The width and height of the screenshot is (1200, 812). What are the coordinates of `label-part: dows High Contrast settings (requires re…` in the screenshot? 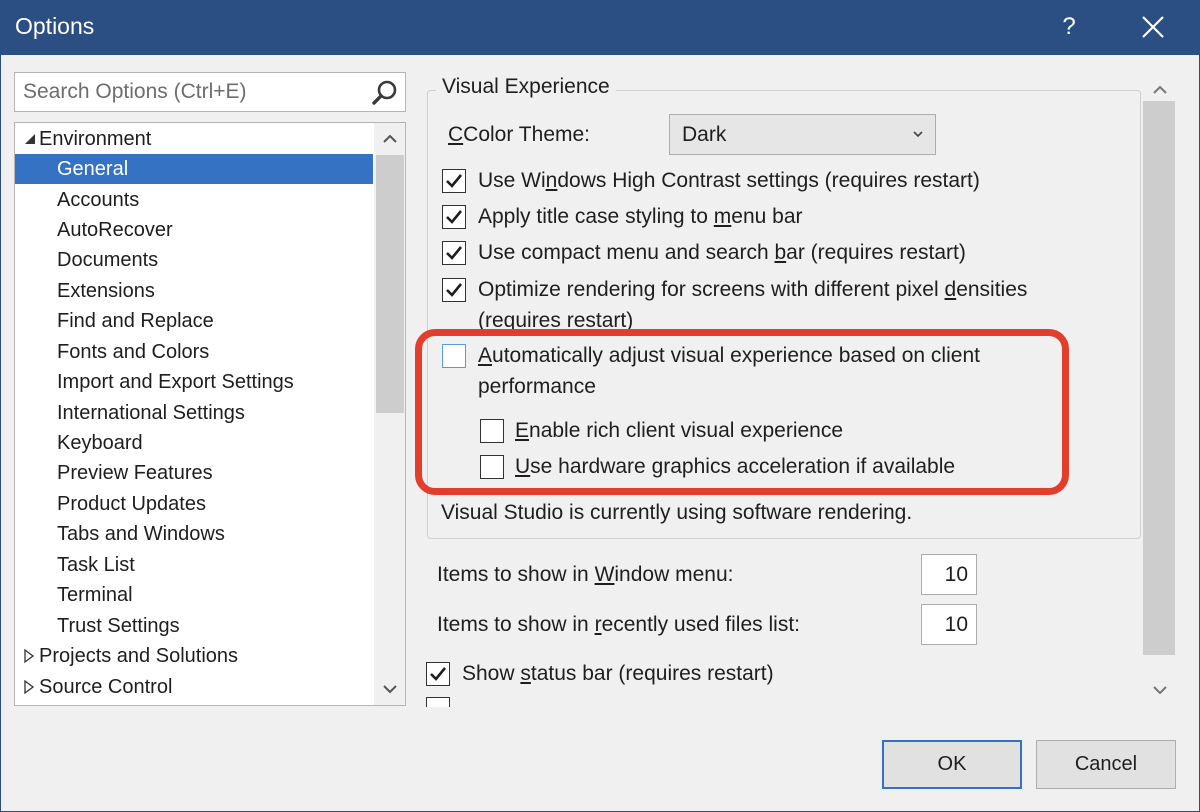 It's located at (768, 180).